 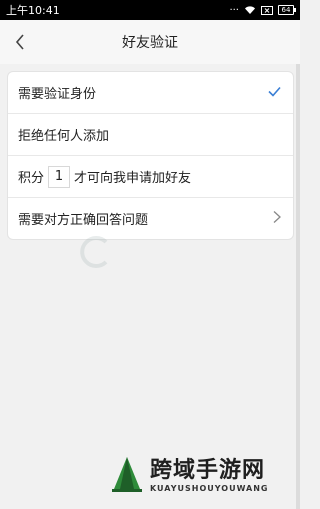 What do you see at coordinates (274, 92) in the screenshot?
I see `checkmark-icon` at bounding box center [274, 92].